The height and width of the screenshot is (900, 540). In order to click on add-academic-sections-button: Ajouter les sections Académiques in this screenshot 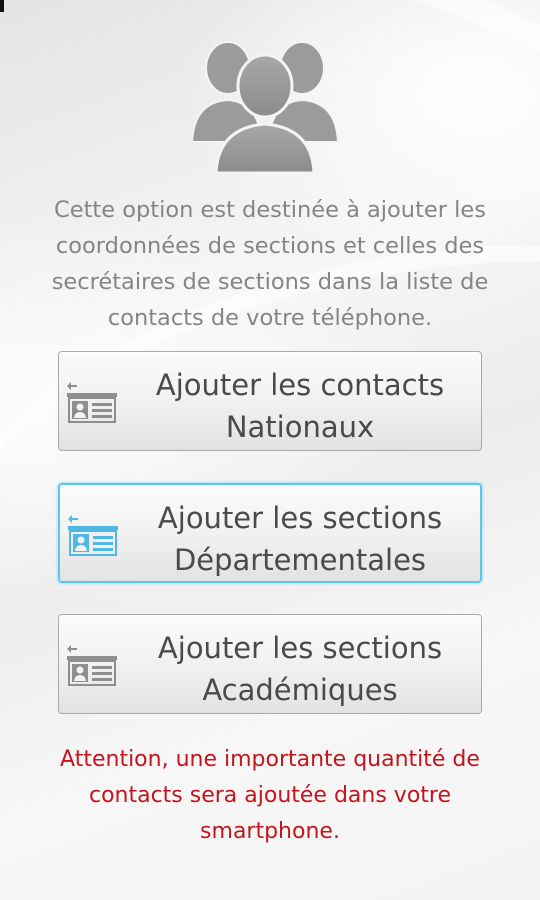, I will do `click(270, 664)`.